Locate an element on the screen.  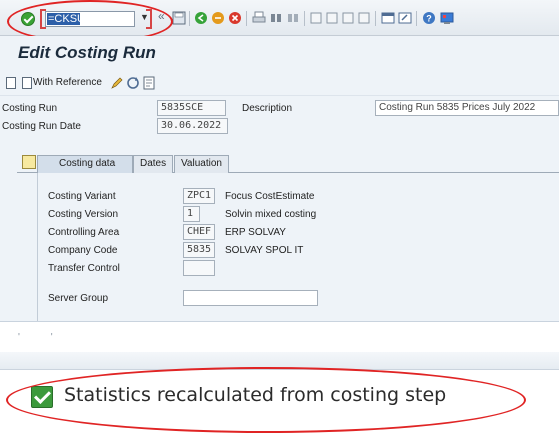
server-group-field is located at coordinates (250, 298).